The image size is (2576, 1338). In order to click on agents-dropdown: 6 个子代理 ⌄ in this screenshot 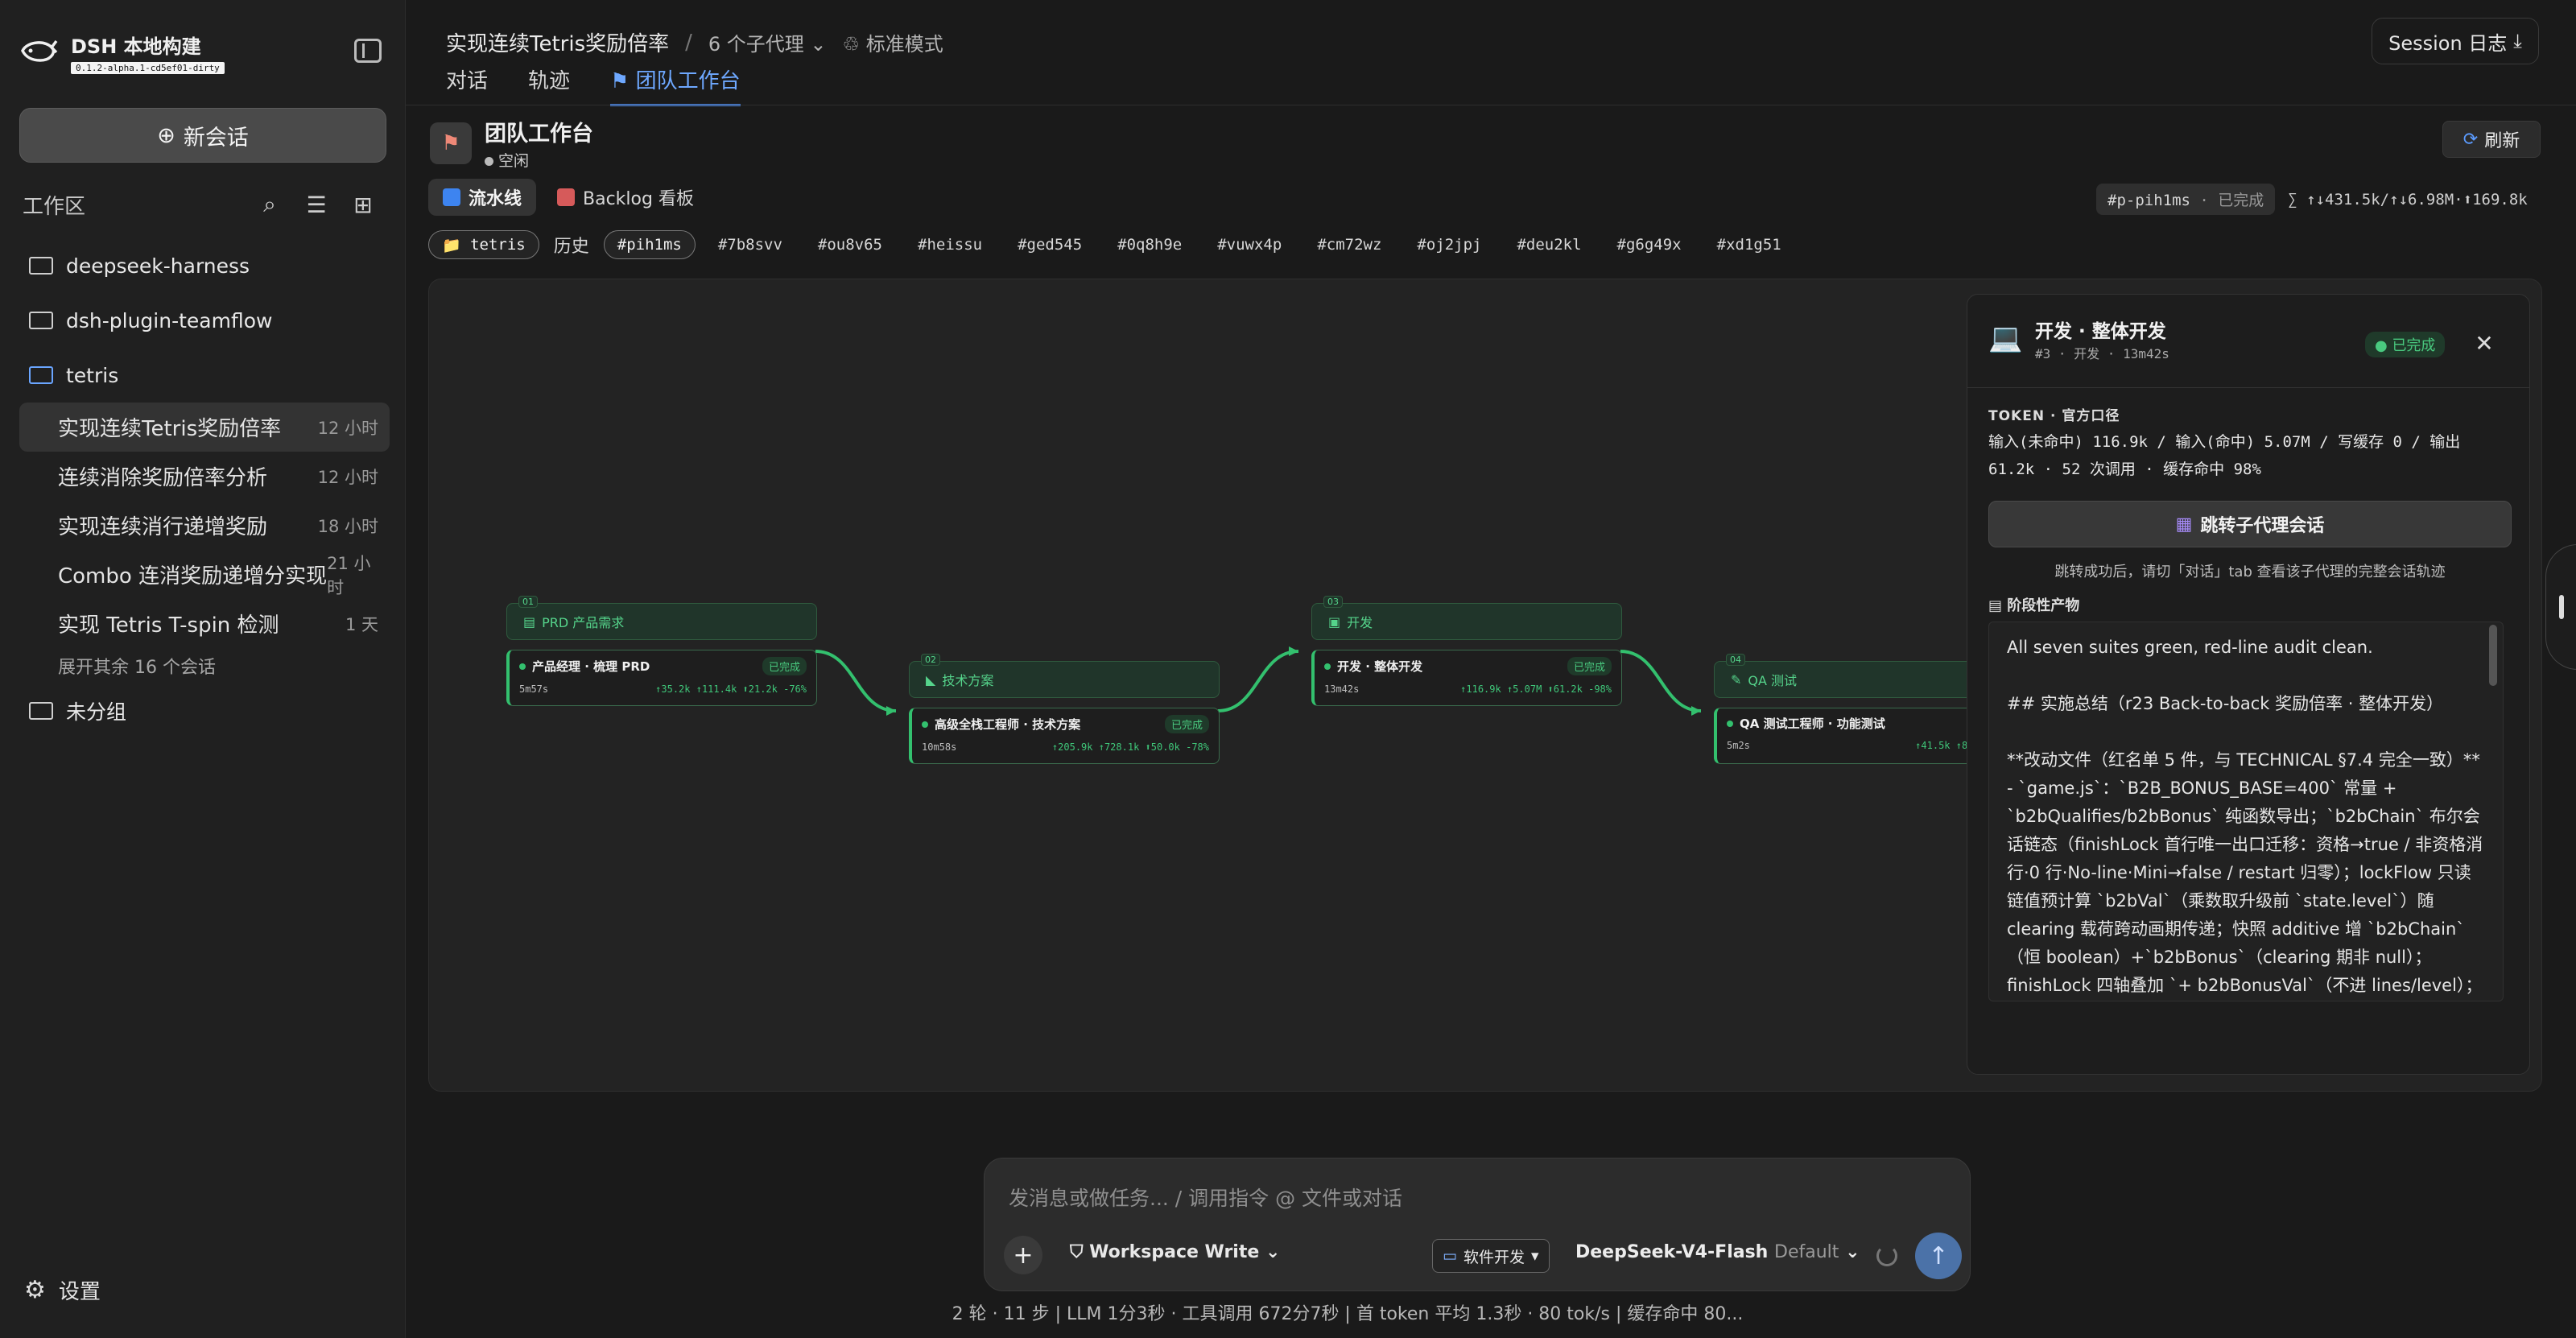, I will do `click(767, 42)`.